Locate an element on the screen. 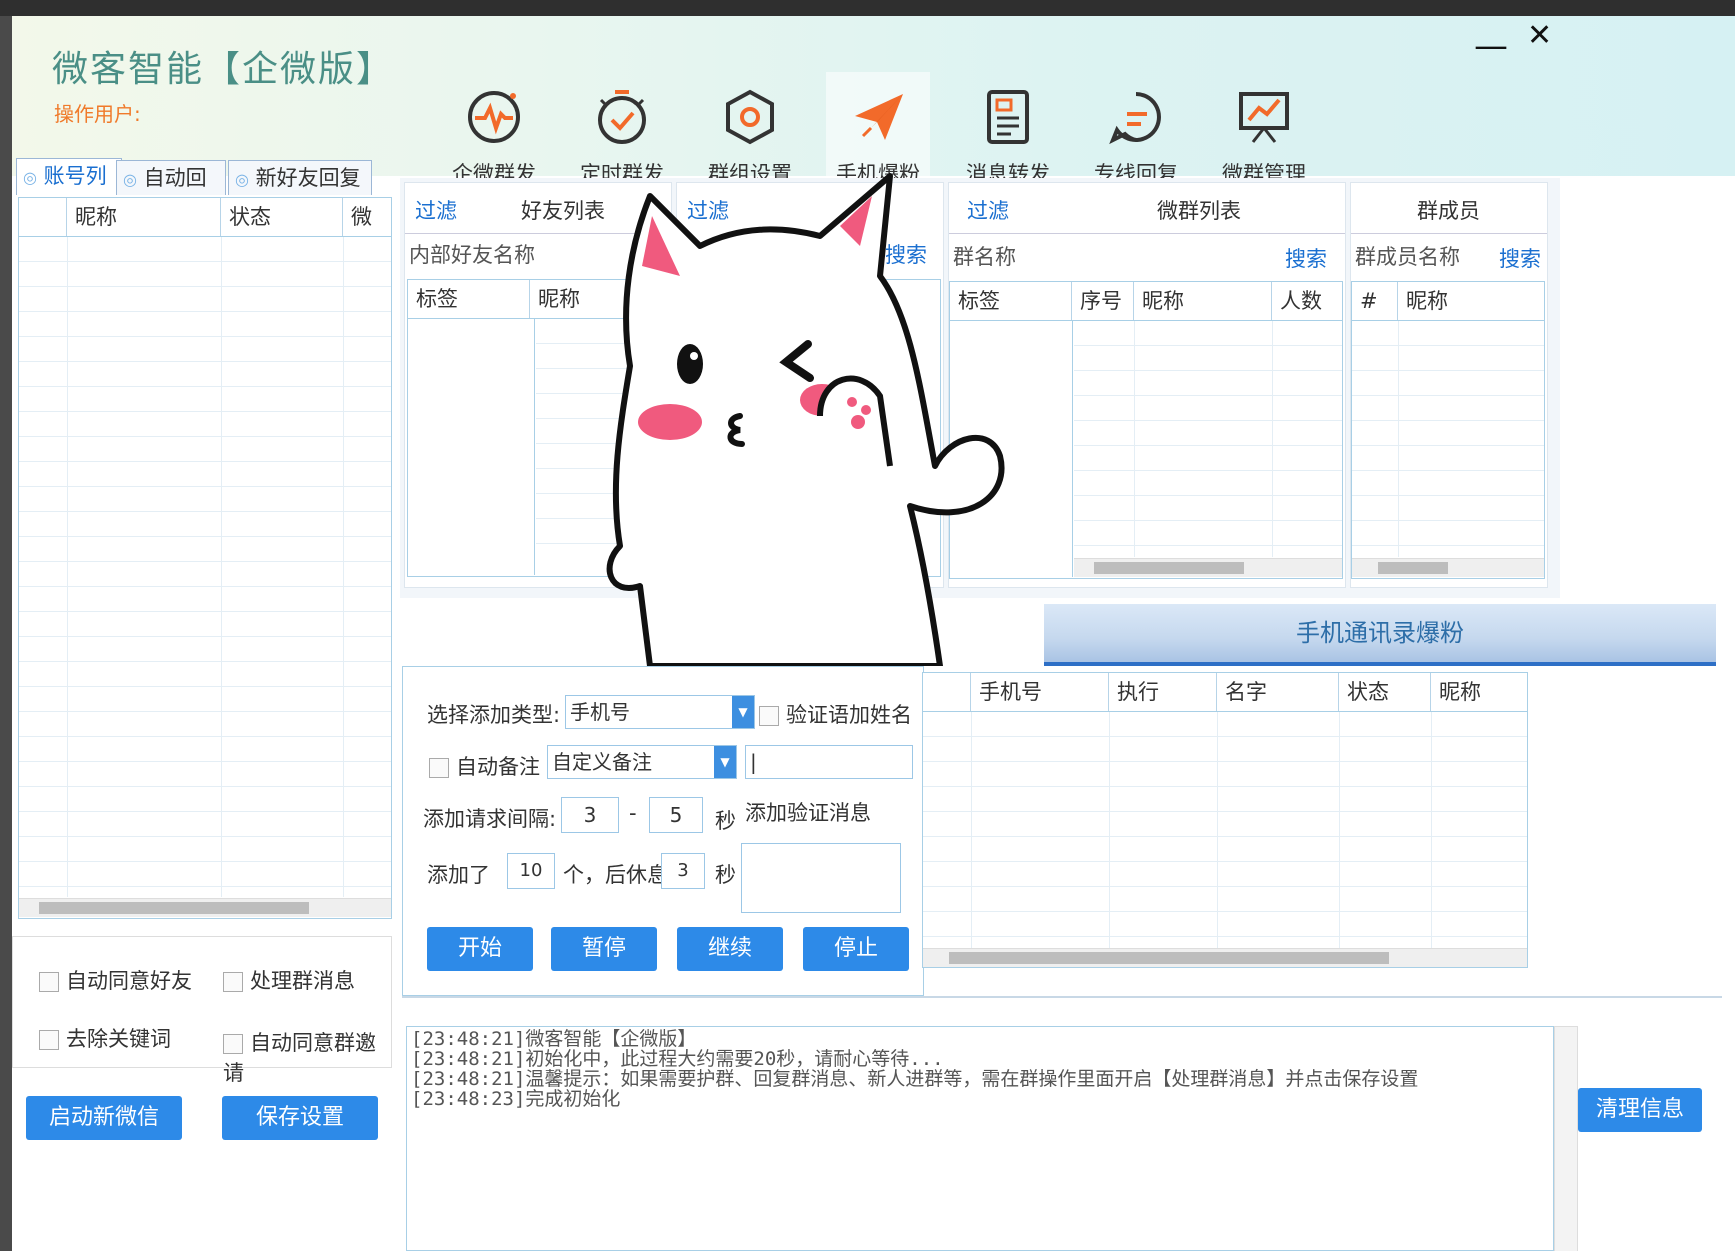  table-header: 昵称 状态 微 is located at coordinates (205, 217).